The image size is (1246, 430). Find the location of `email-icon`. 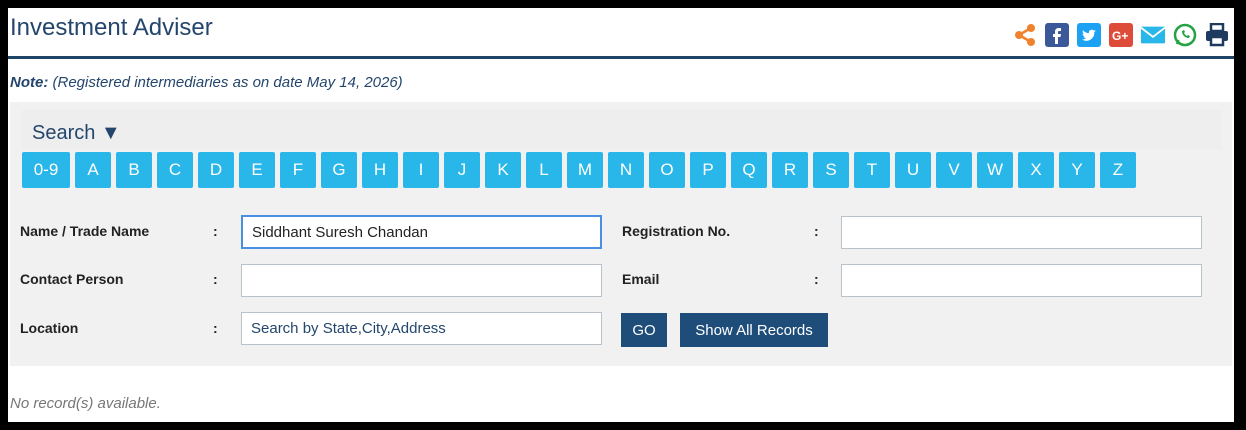

email-icon is located at coordinates (1153, 35).